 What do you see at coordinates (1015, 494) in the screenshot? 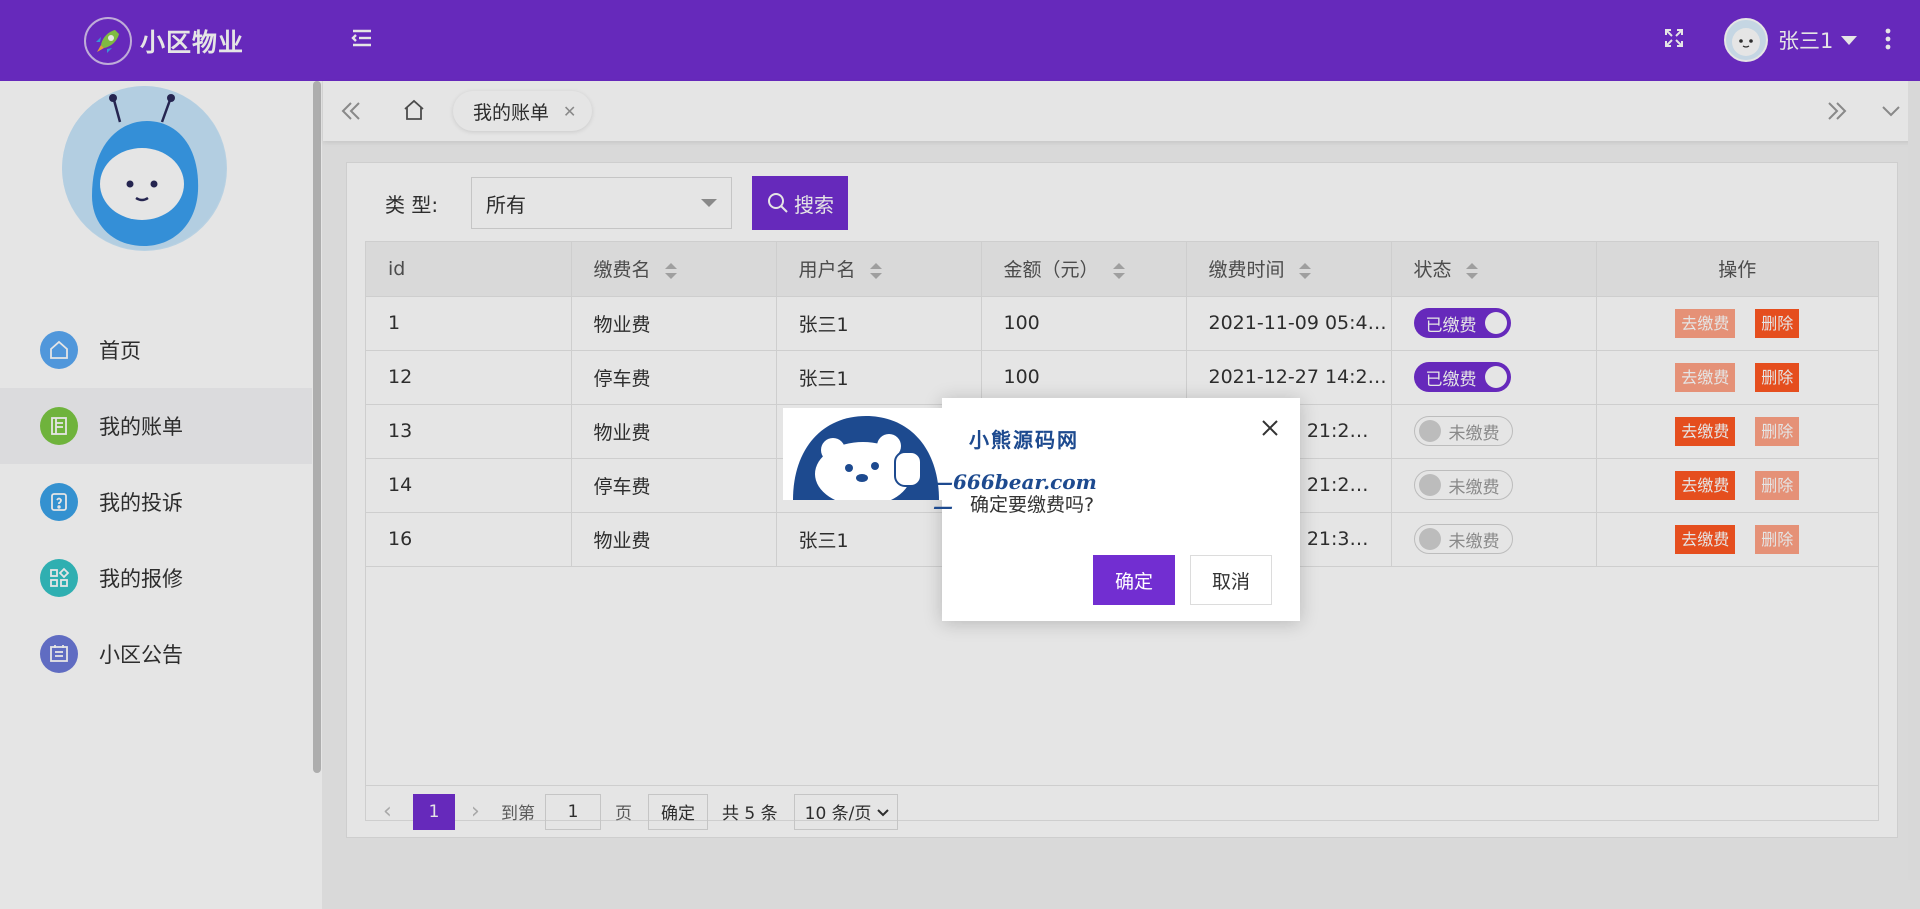
I see `watermark-url: —666bear.com—` at bounding box center [1015, 494].